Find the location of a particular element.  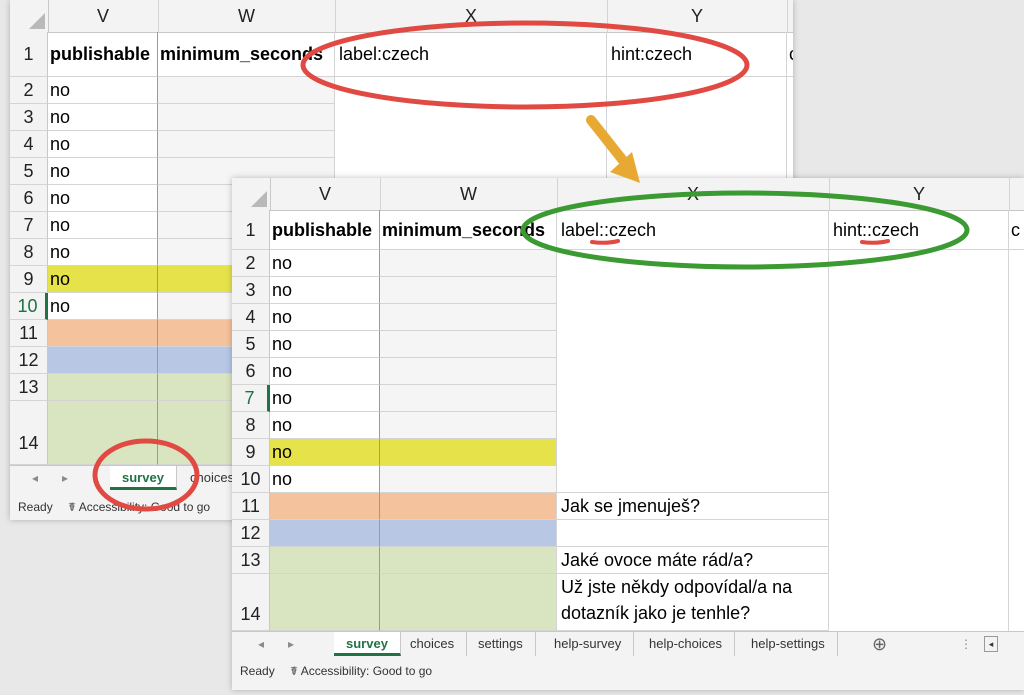

row-header: 7 is located at coordinates (29, 225).